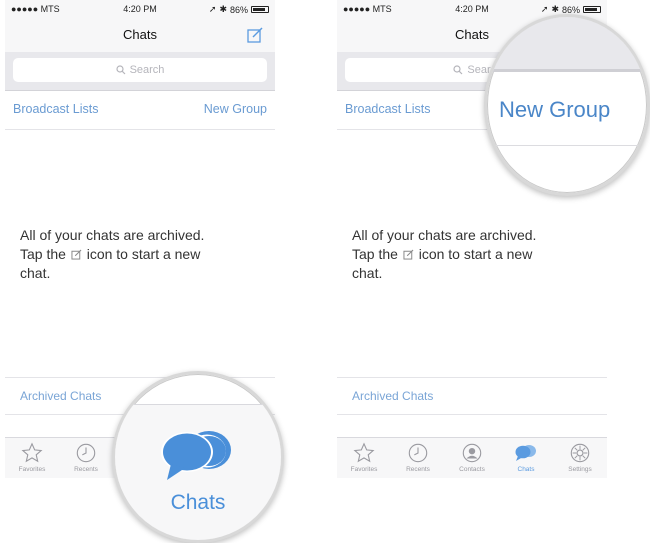 The width and height of the screenshot is (650, 543). I want to click on page-title: Chats, so click(140, 34).